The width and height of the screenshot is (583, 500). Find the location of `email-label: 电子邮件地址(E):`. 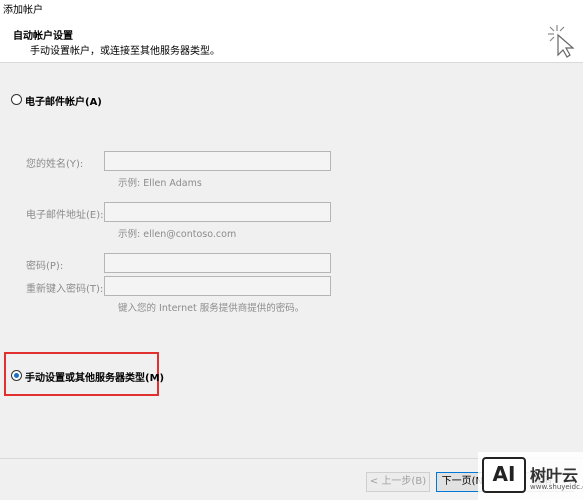

email-label: 电子邮件地址(E): is located at coordinates (65, 215).